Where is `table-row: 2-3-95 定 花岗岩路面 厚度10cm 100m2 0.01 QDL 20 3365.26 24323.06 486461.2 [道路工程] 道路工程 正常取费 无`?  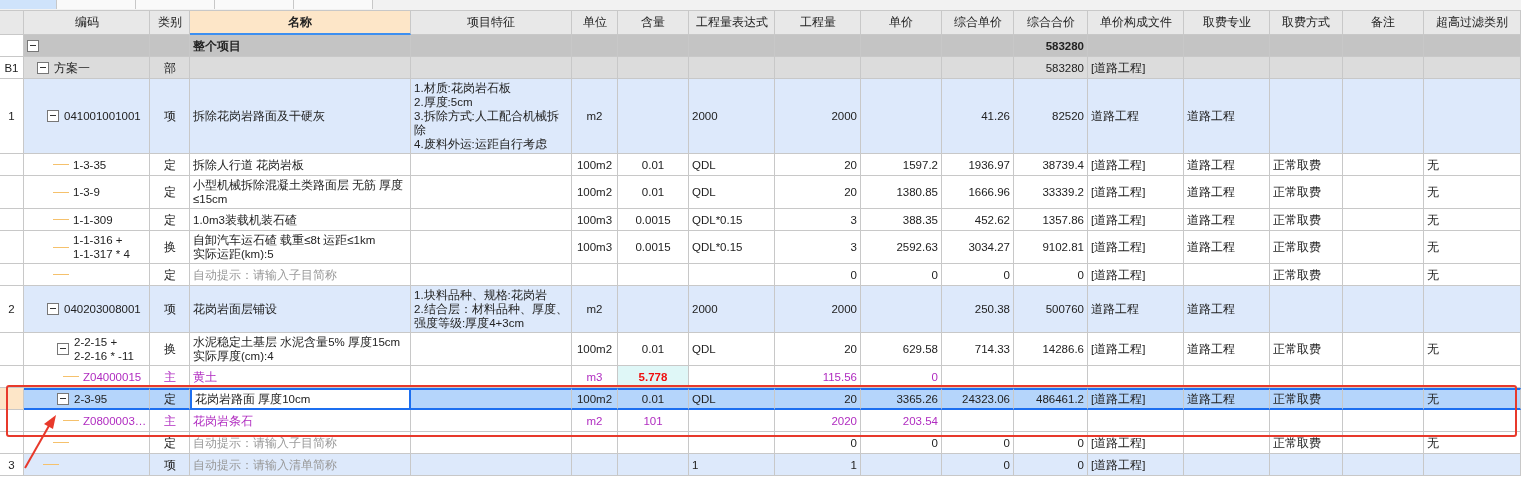
table-row: 2-3-95 定 花岗岩路面 厚度10cm 100m2 0.01 QDL 20 3365.26 24323.06 486461.2 [道路工程] 道路工程 正常取费 无 is located at coordinates (760, 399).